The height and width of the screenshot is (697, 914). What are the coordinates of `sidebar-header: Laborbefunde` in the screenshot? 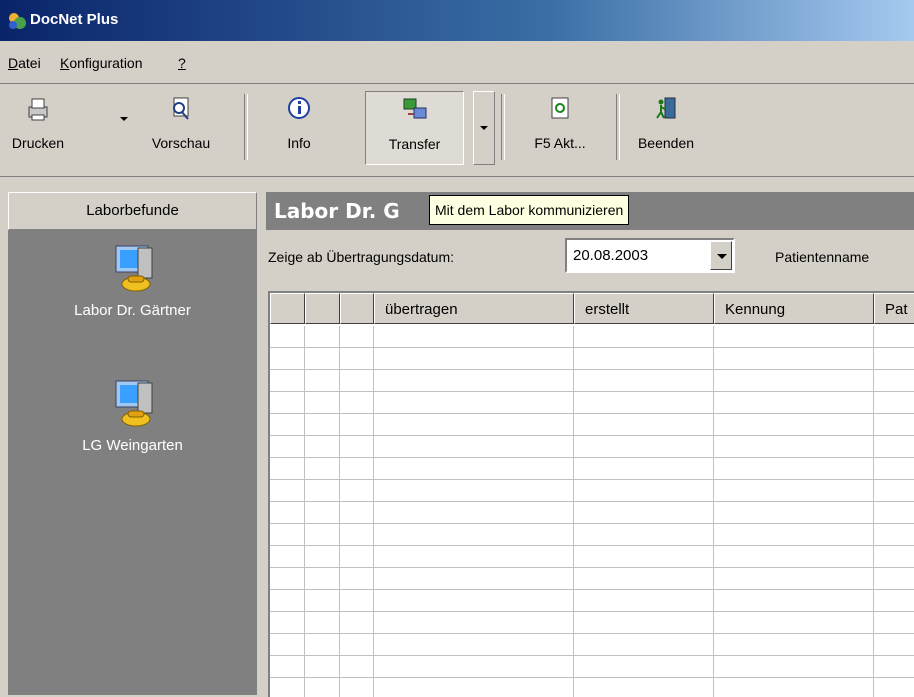 It's located at (132, 211).